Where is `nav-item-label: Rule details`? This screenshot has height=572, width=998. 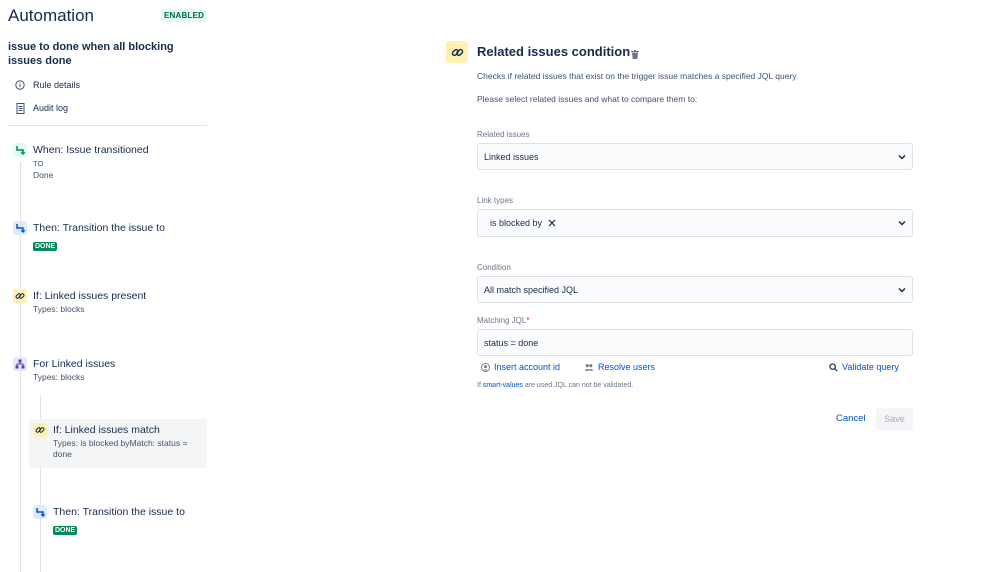 nav-item-label: Rule details is located at coordinates (57, 85).